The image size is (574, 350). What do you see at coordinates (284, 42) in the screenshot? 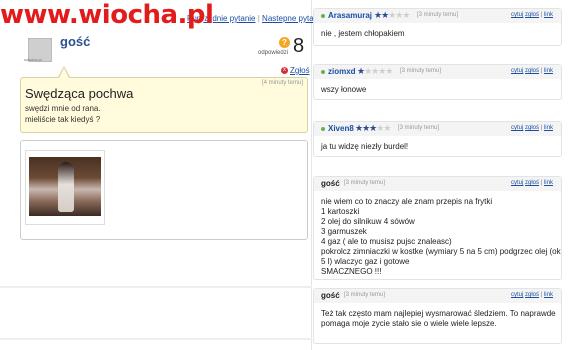
I see `answers-icon: ?` at bounding box center [284, 42].